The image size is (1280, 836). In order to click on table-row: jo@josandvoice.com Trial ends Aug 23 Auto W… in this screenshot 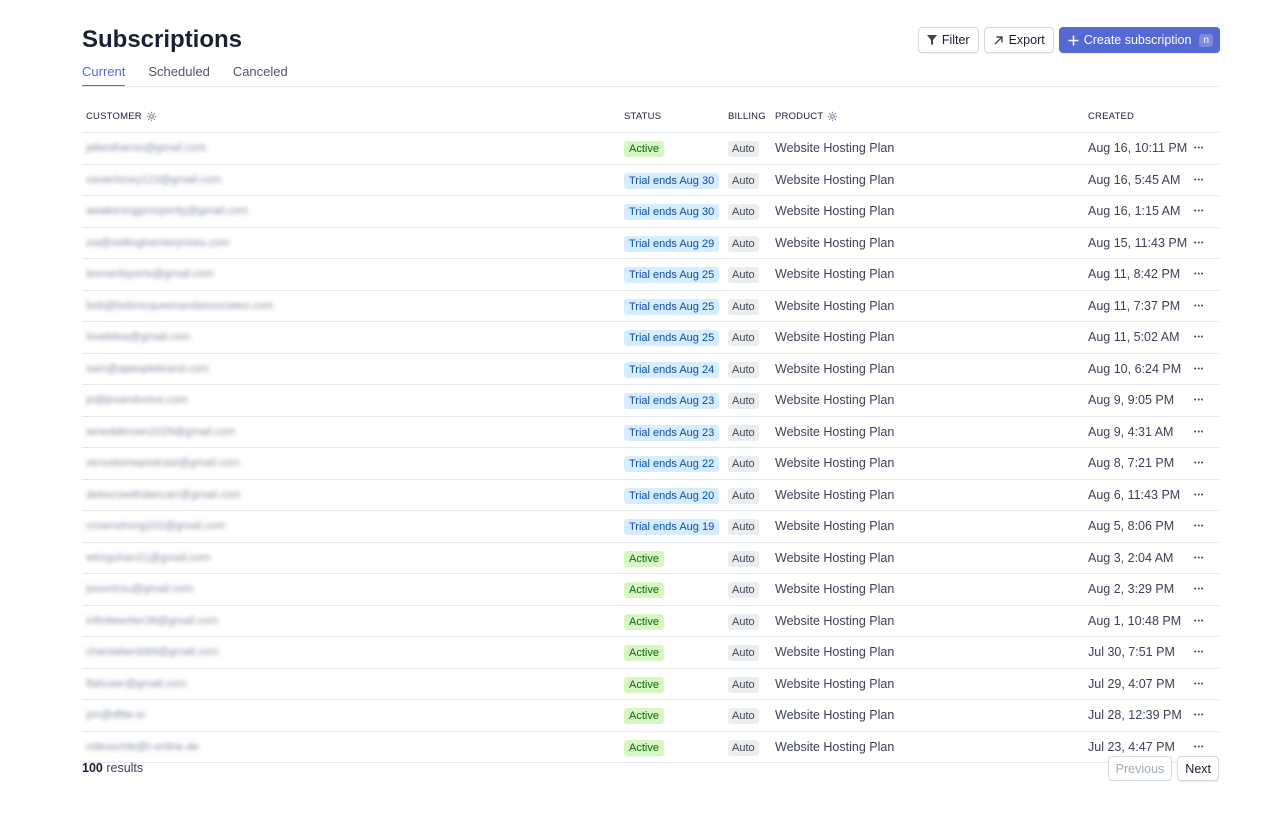, I will do `click(650, 401)`.